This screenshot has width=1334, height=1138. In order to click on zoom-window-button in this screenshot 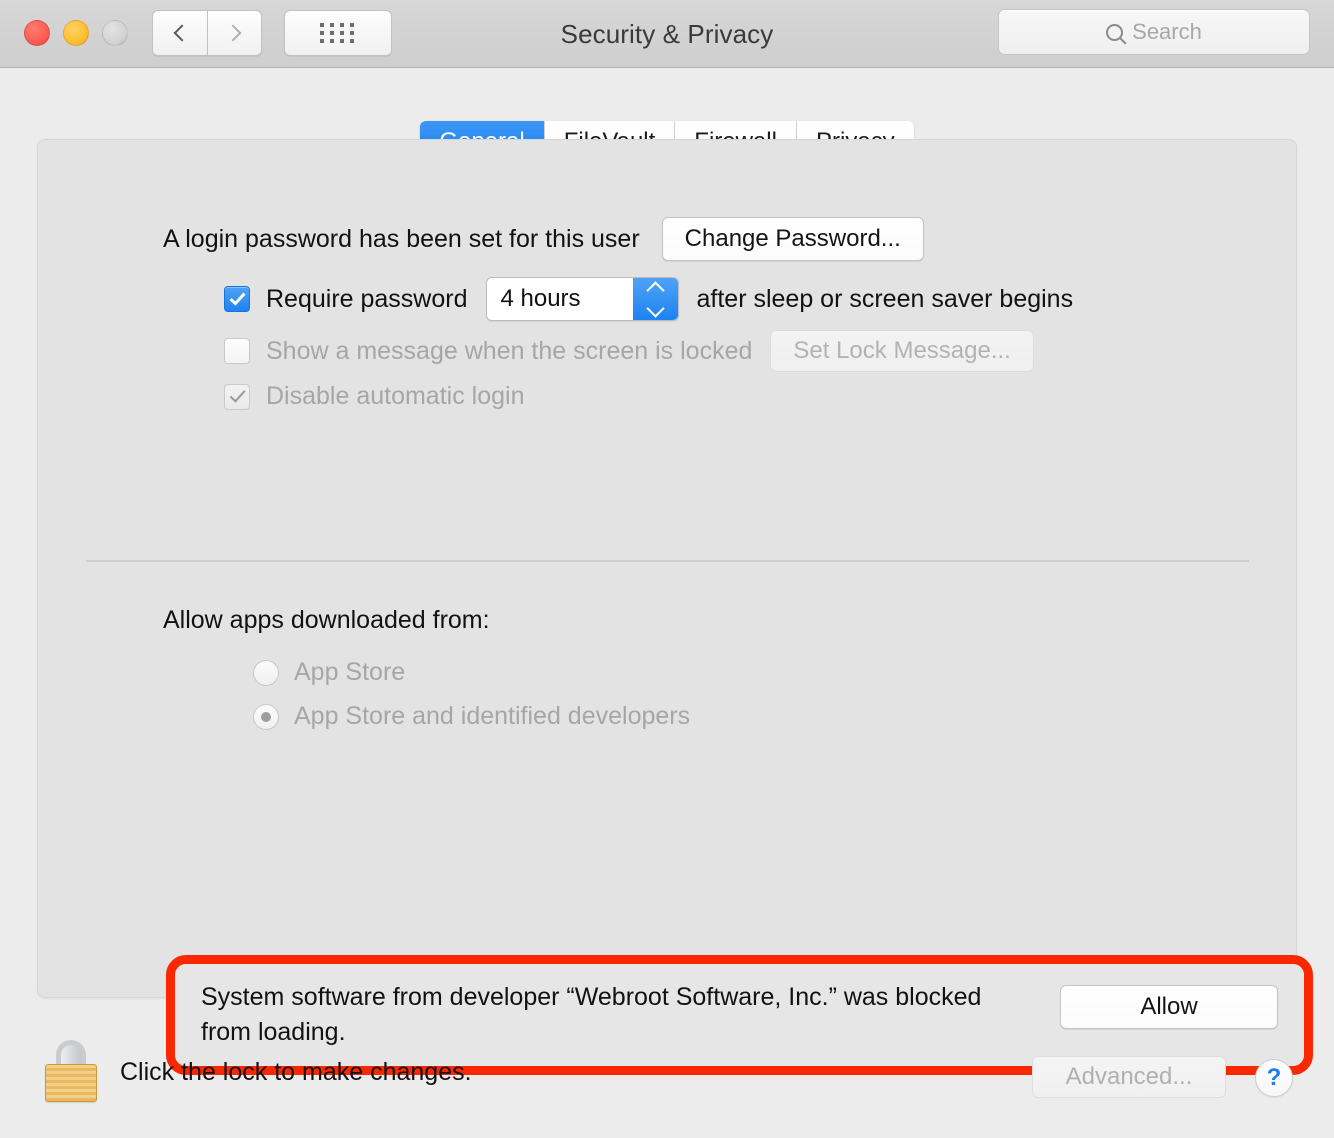, I will do `click(115, 33)`.